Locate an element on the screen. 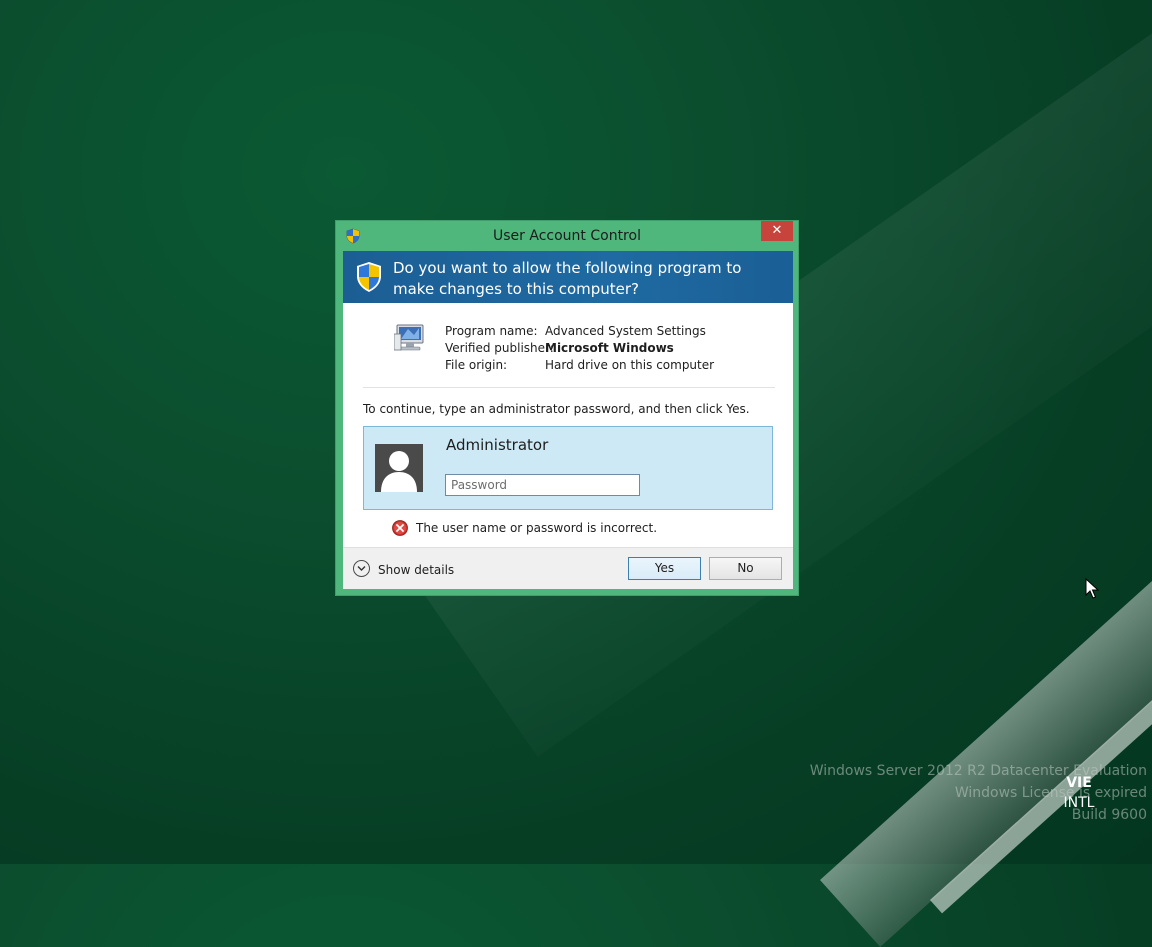  dialog-title: User Account Control is located at coordinates (567, 236).